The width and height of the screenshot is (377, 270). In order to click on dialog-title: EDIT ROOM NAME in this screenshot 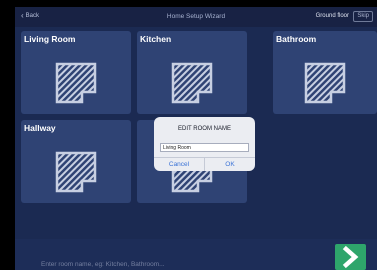, I will do `click(204, 129)`.